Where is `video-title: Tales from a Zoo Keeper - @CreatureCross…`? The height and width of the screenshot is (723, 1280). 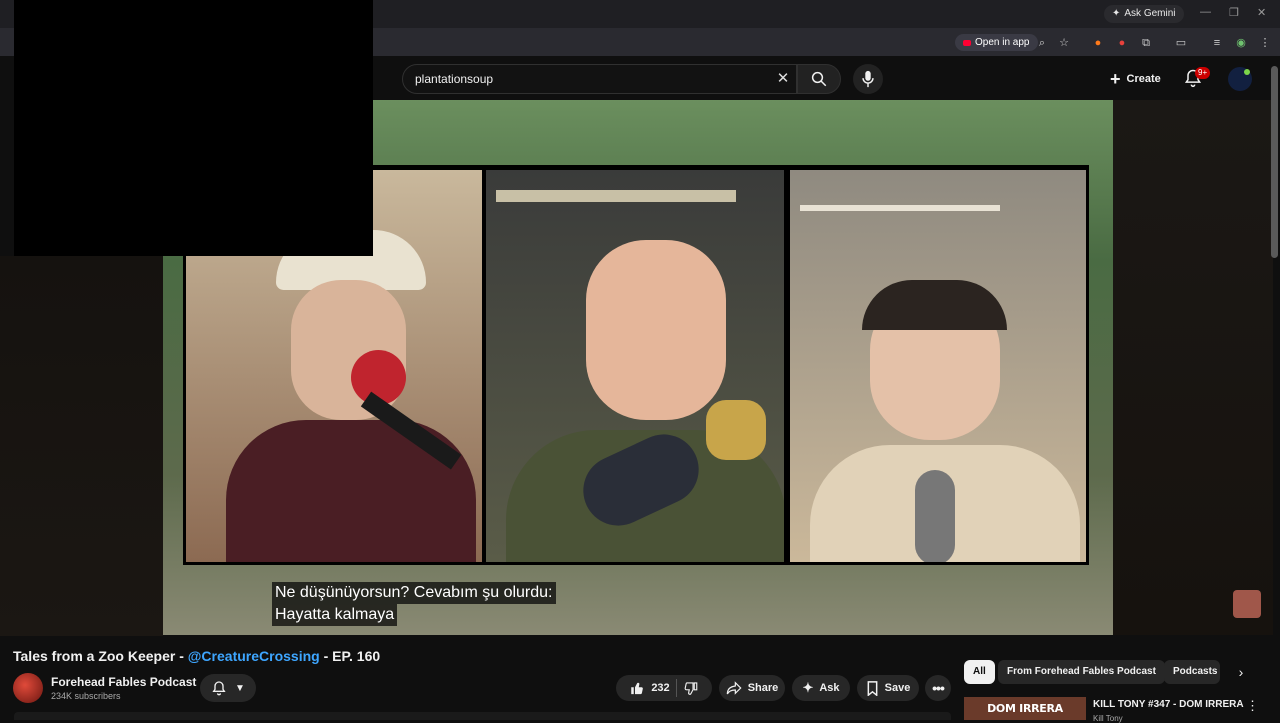
video-title: Tales from a Zoo Keeper - @CreatureCross… is located at coordinates (196, 656).